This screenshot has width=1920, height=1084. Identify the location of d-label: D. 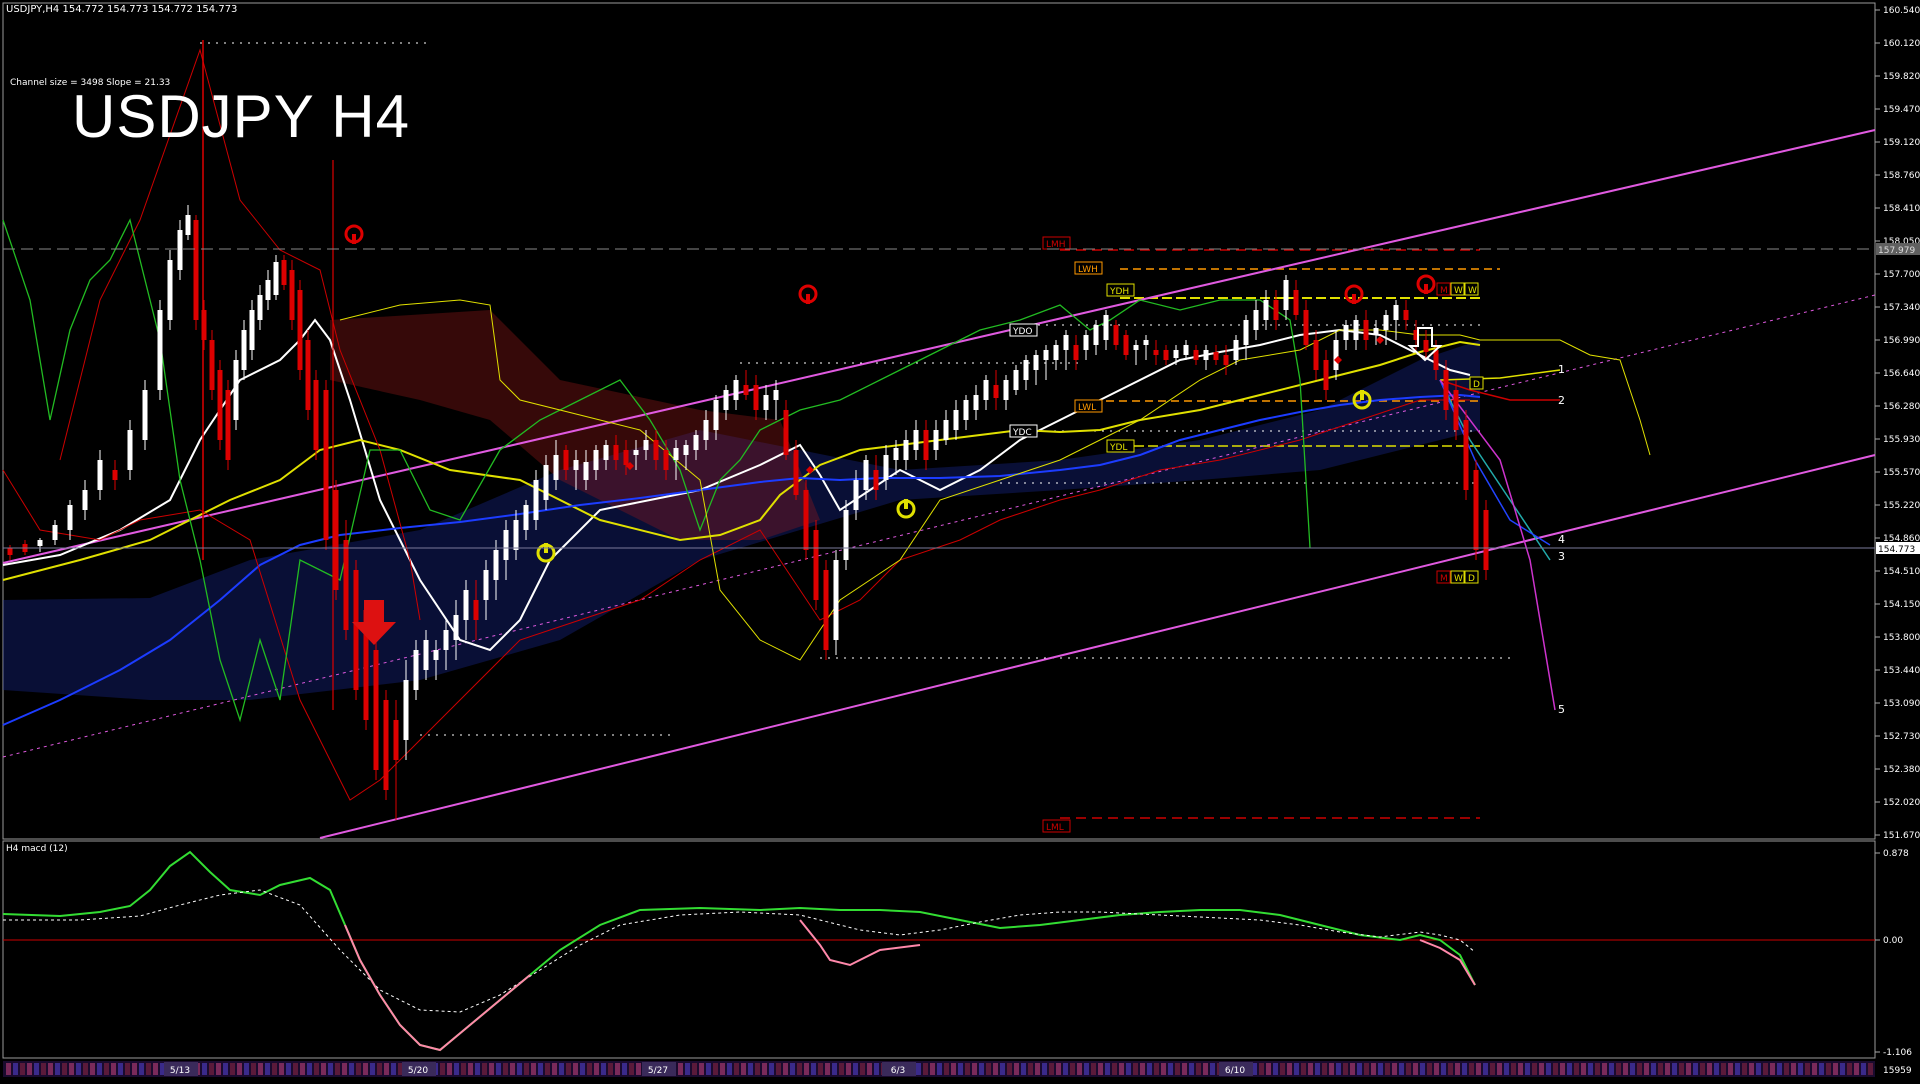
(1476, 385).